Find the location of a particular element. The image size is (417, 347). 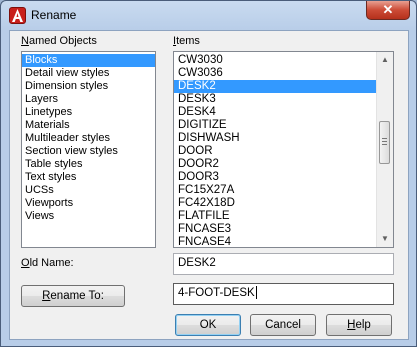

rename-to-value: 4-FOOT-DESK is located at coordinates (216, 293).